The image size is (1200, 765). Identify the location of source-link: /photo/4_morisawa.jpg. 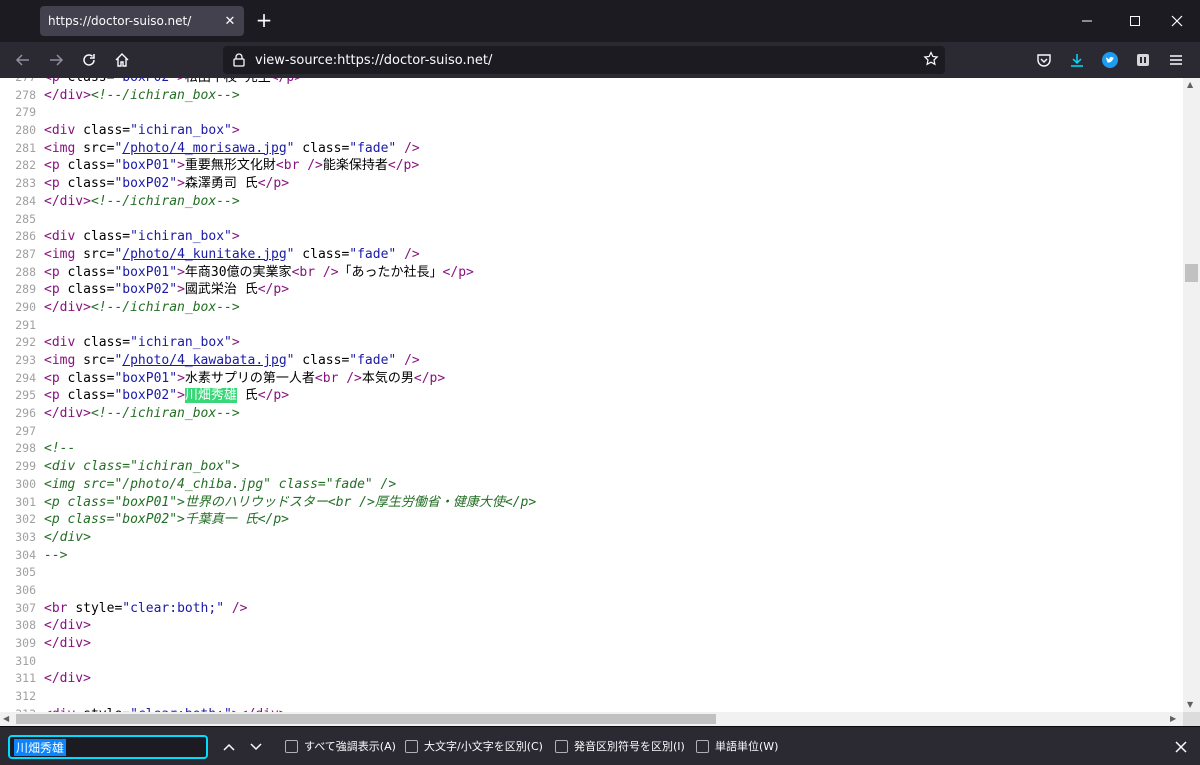
(204, 148).